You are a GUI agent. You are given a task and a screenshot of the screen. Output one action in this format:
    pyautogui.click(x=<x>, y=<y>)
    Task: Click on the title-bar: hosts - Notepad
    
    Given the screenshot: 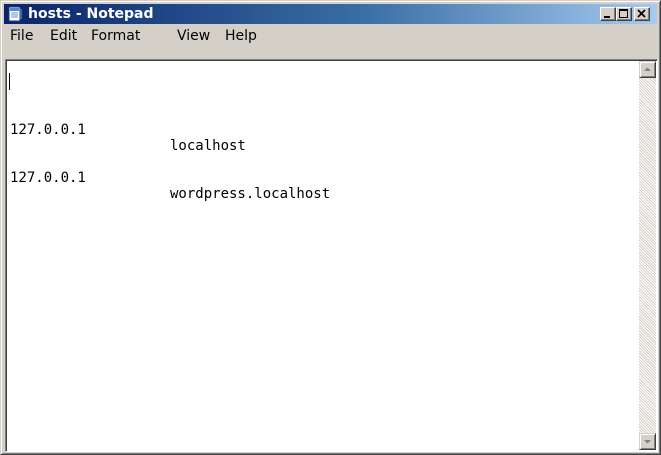 What is the action you would take?
    pyautogui.click(x=330, y=14)
    